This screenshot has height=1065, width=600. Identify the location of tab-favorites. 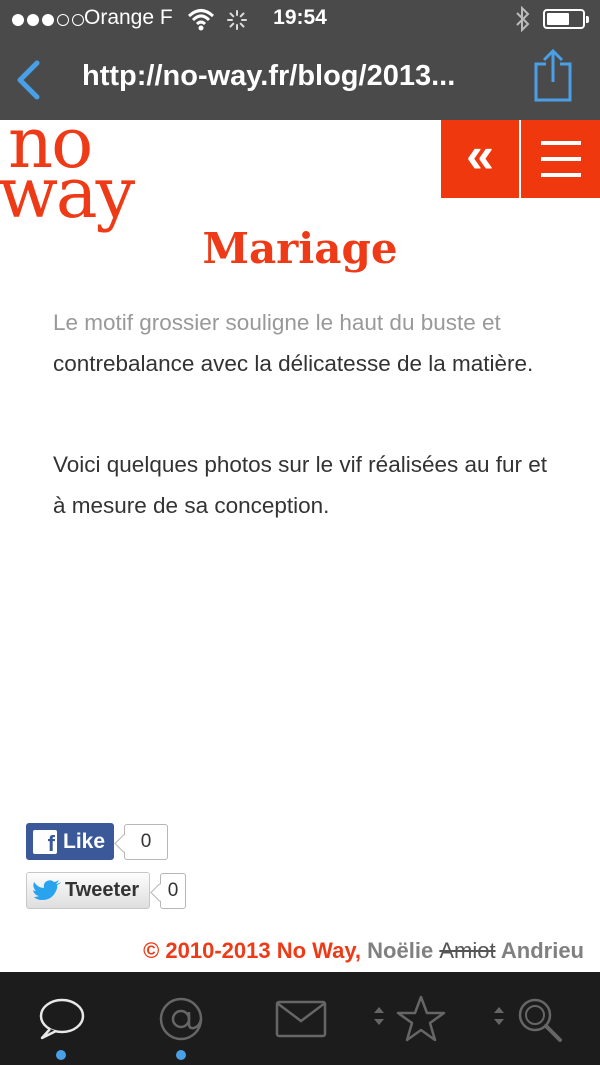
(421, 1018).